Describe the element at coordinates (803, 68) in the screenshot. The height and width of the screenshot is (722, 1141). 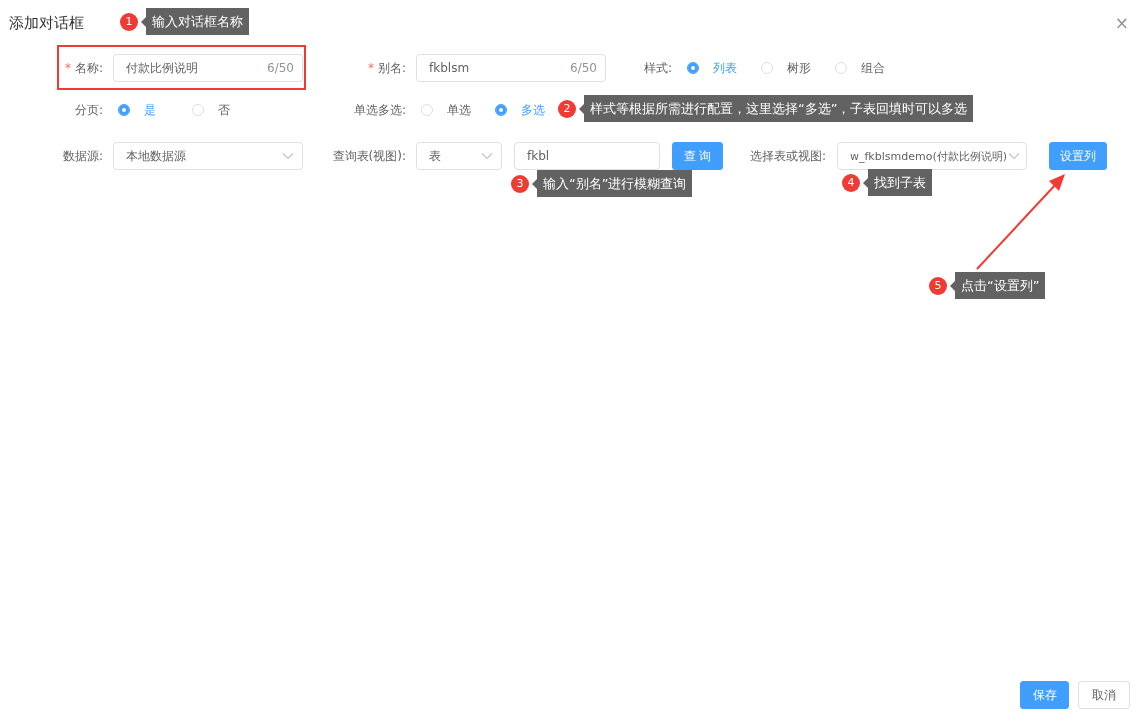
I see `radio-label: 树形` at that location.